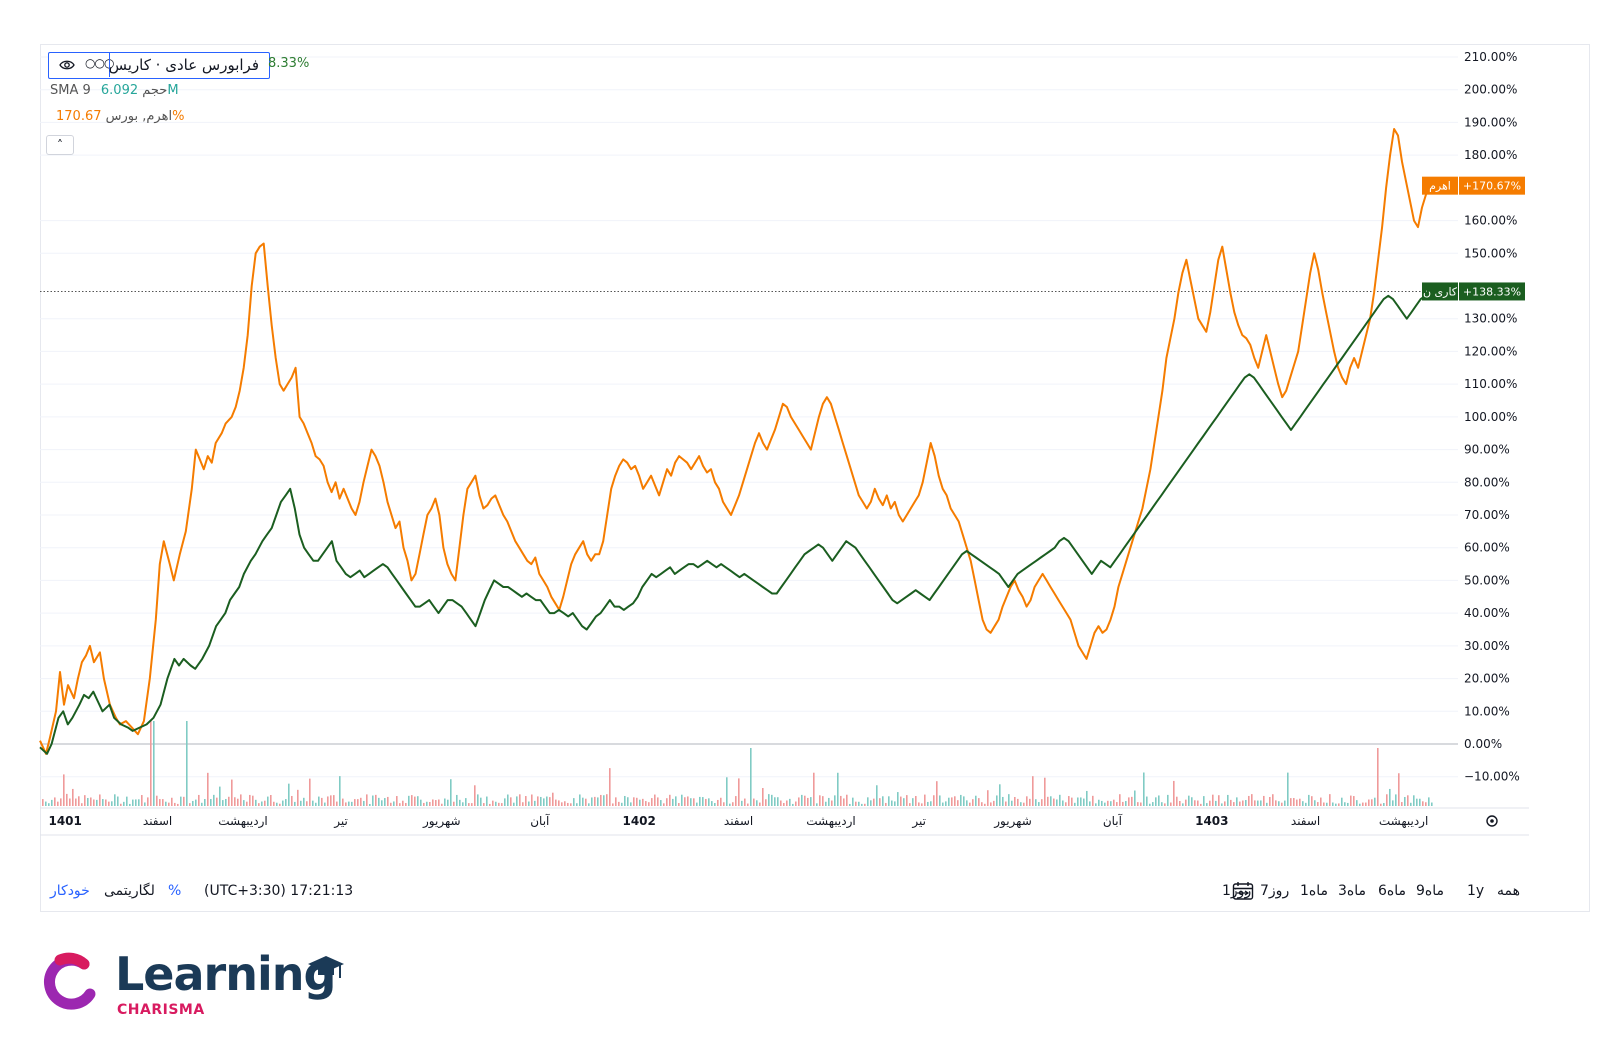 The image size is (1621, 1050). I want to click on x-tick-label: اسفند, so click(738, 821).